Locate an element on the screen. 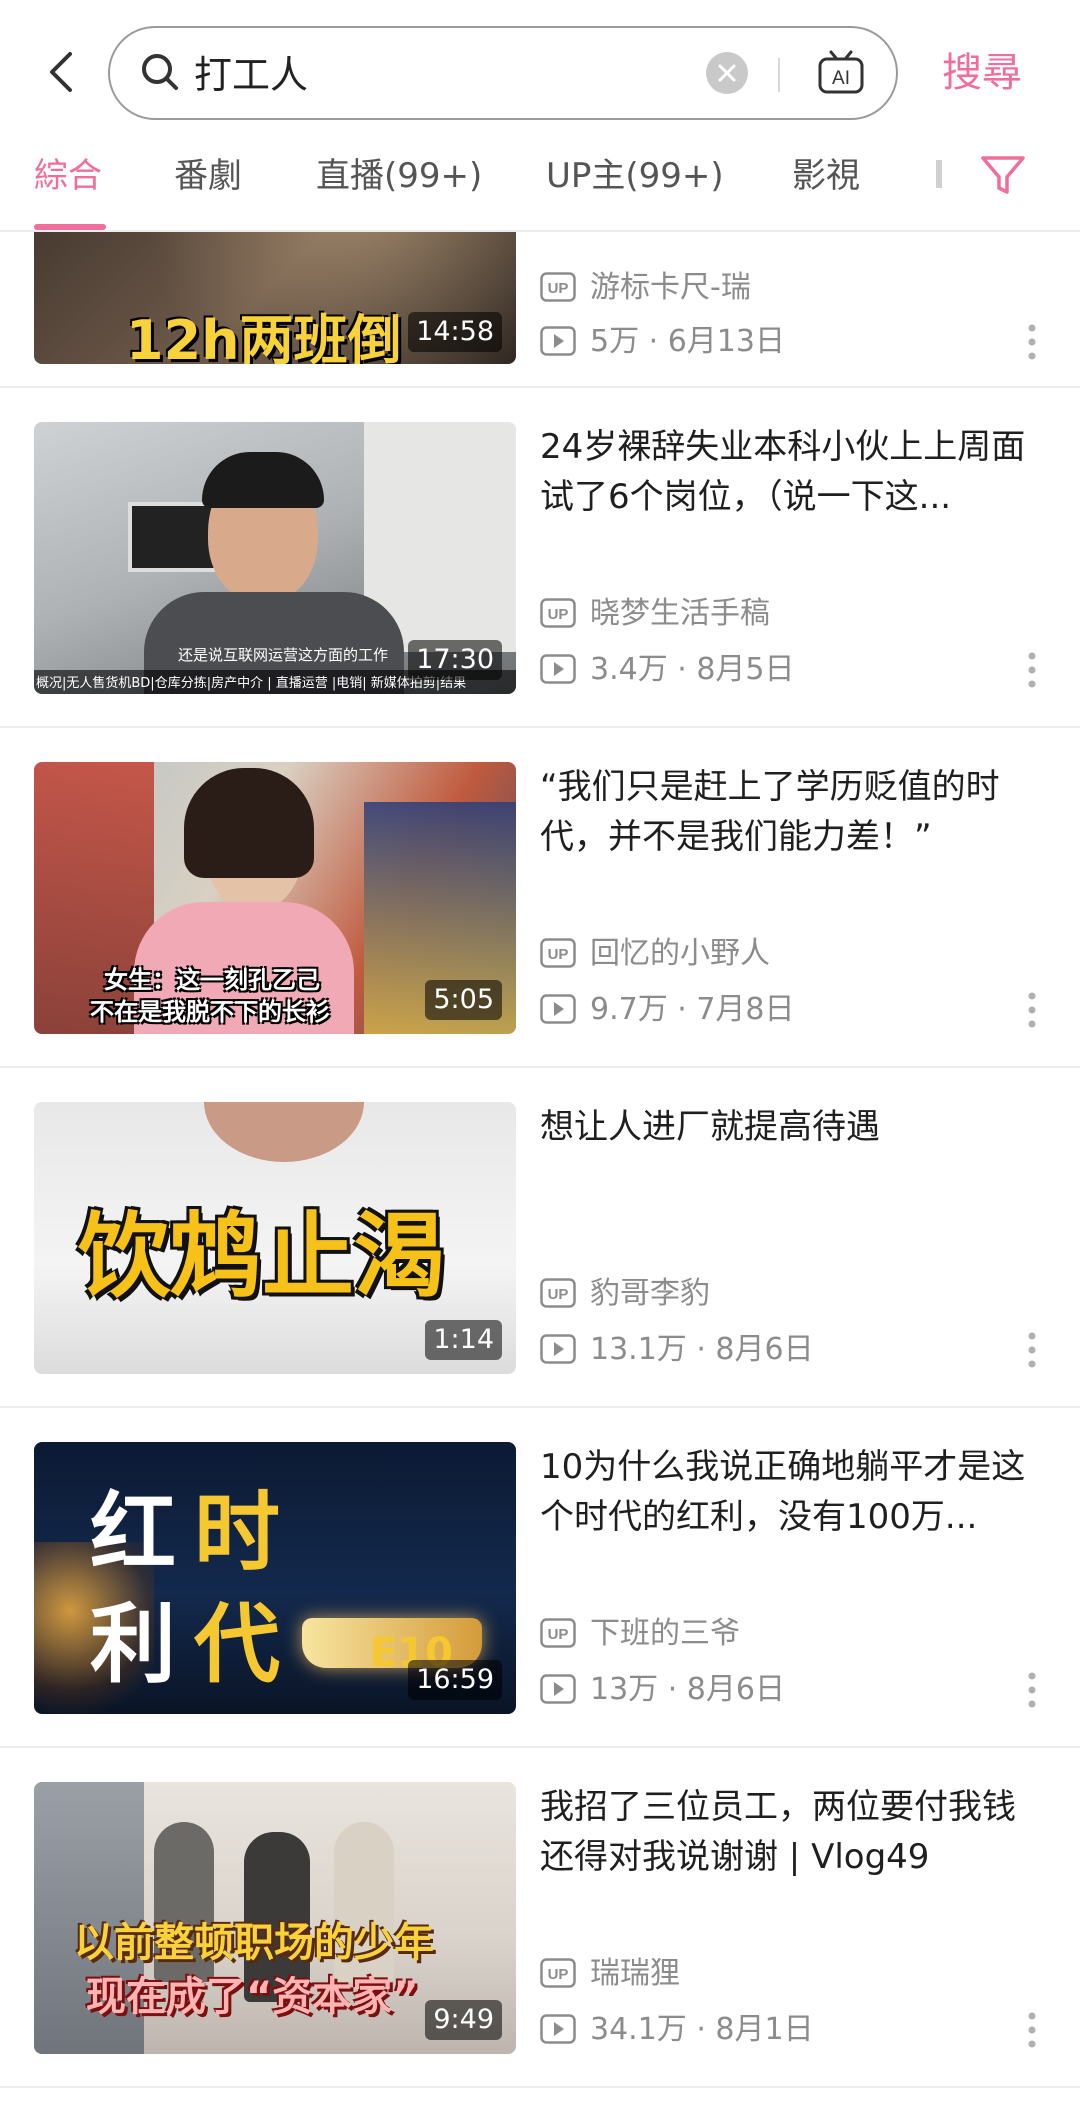 Image resolution: width=1080 pixels, height=2122 pixels. uploader-name: 瑞瑞狸 is located at coordinates (635, 1974).